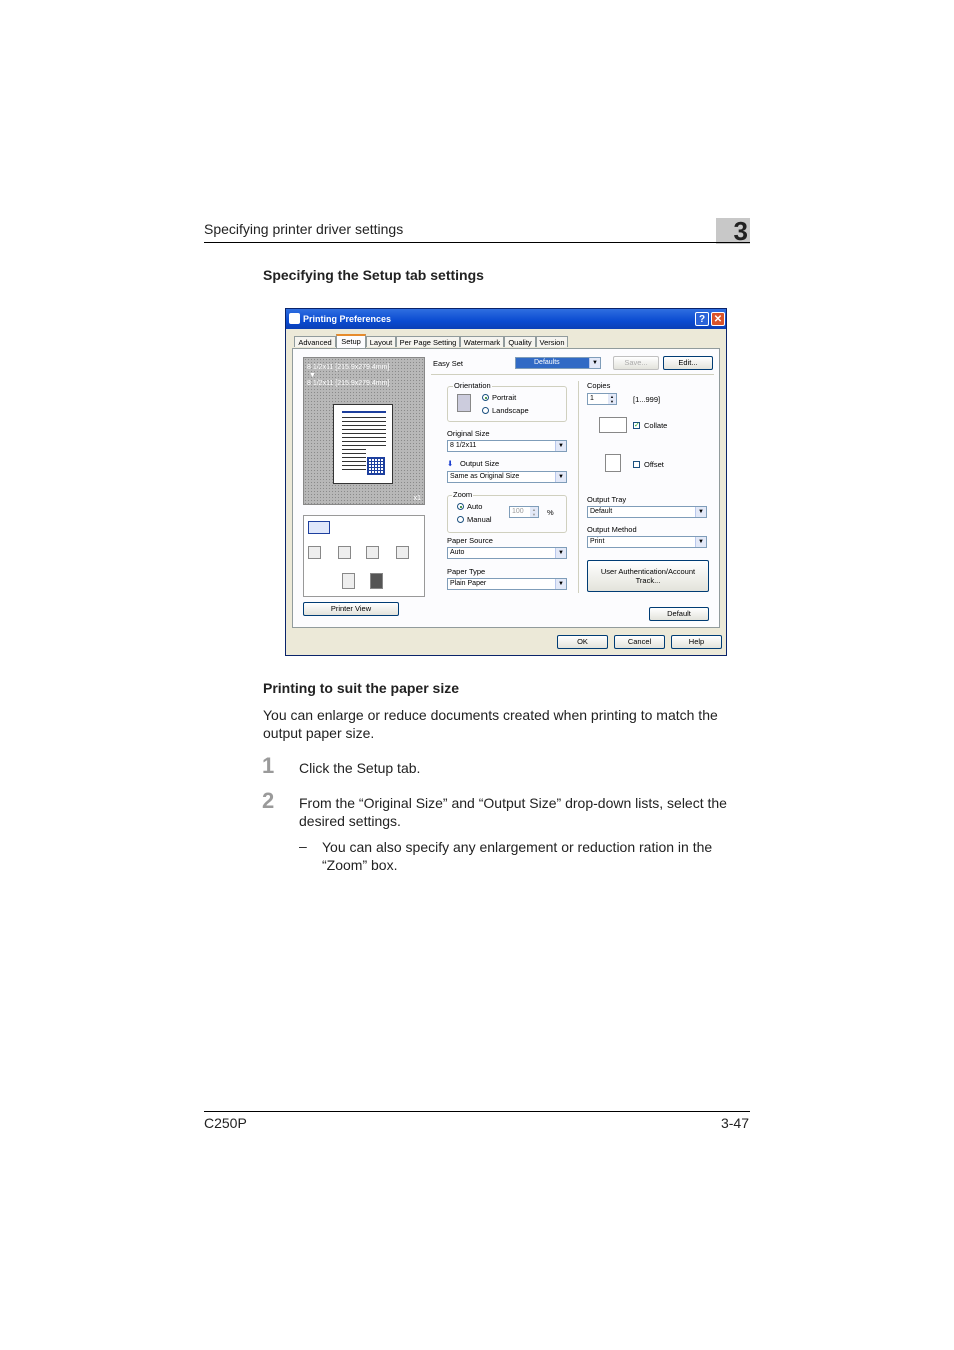 The width and height of the screenshot is (954, 1350). I want to click on step-number: 2, so click(268, 800).